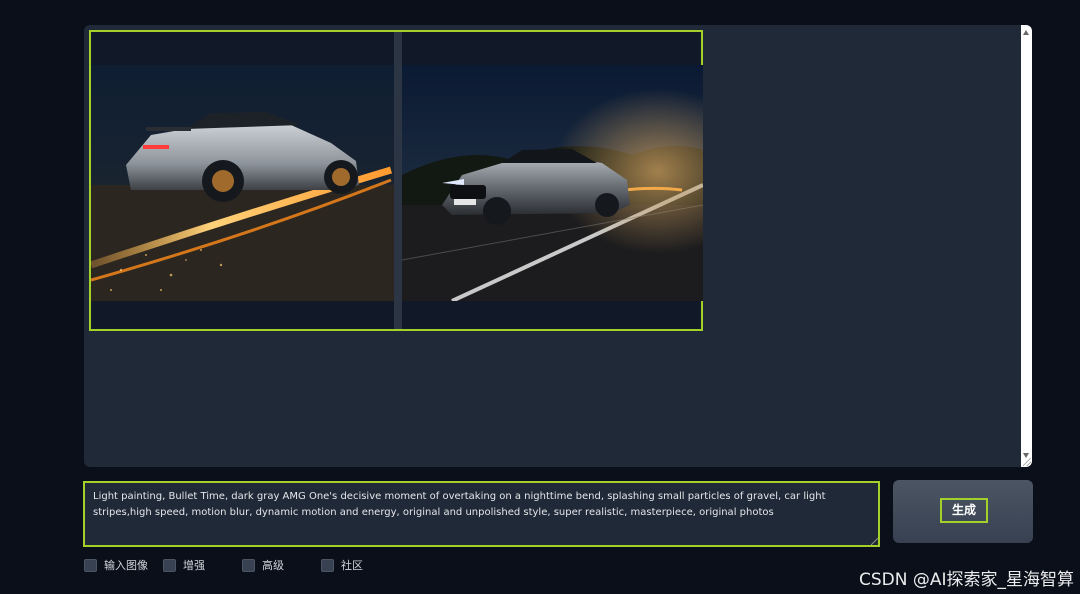  What do you see at coordinates (352, 565) in the screenshot?
I see `option-label: 社区` at bounding box center [352, 565].